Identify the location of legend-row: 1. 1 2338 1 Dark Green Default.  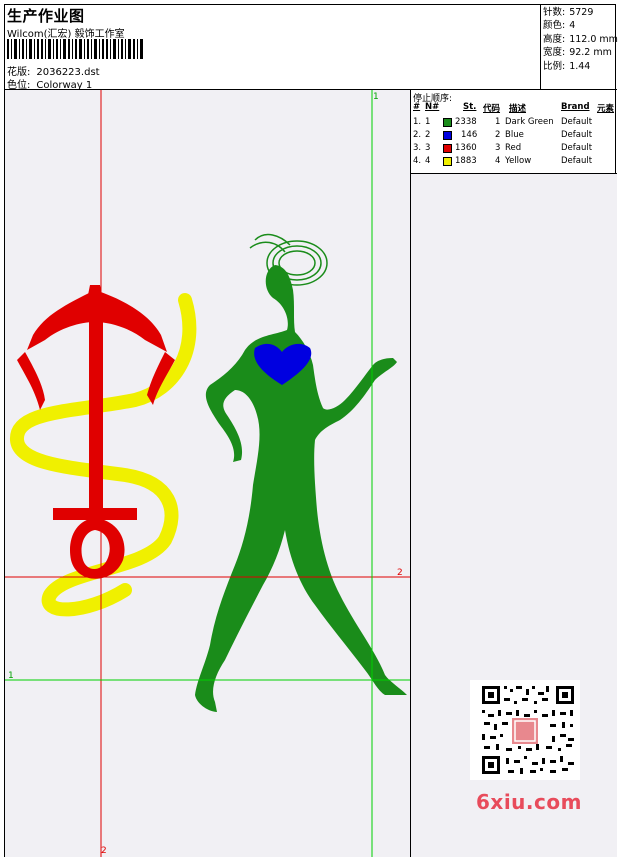
(515, 123).